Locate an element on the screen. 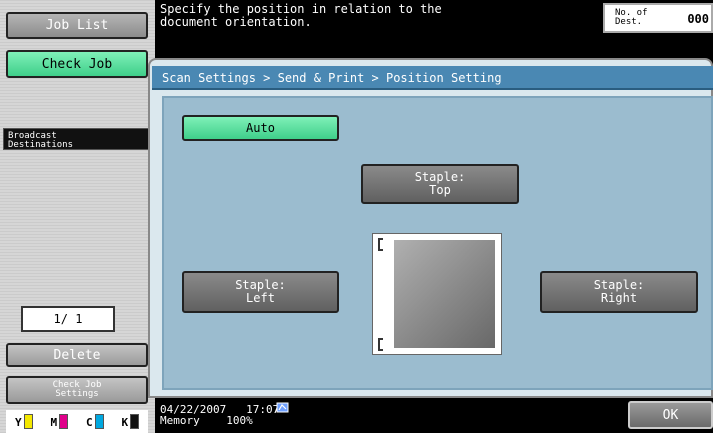  dest-count-box: No. of Dest. 000 is located at coordinates (658, 18).